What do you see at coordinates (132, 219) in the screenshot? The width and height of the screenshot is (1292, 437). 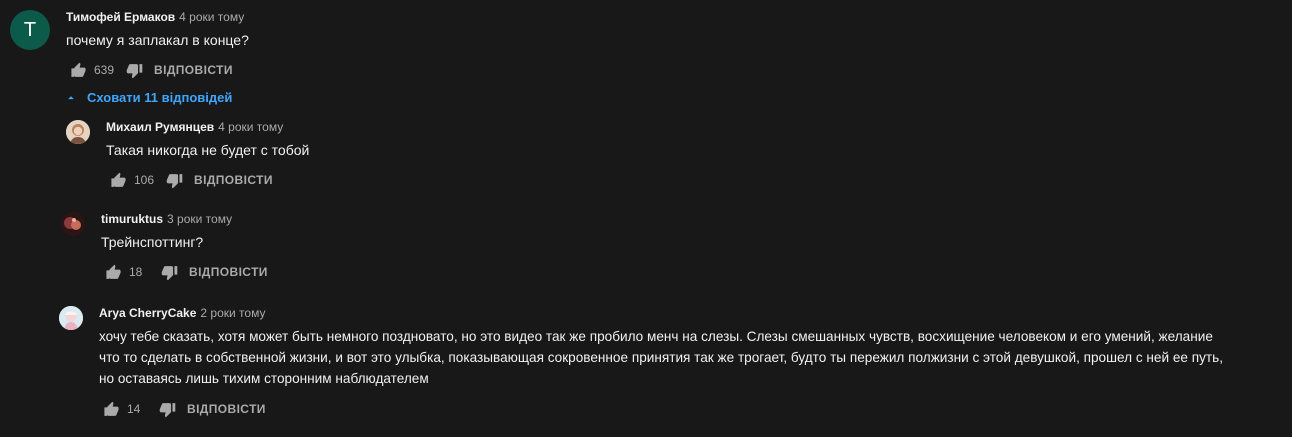 I see `comment-author: timuruktus` at bounding box center [132, 219].